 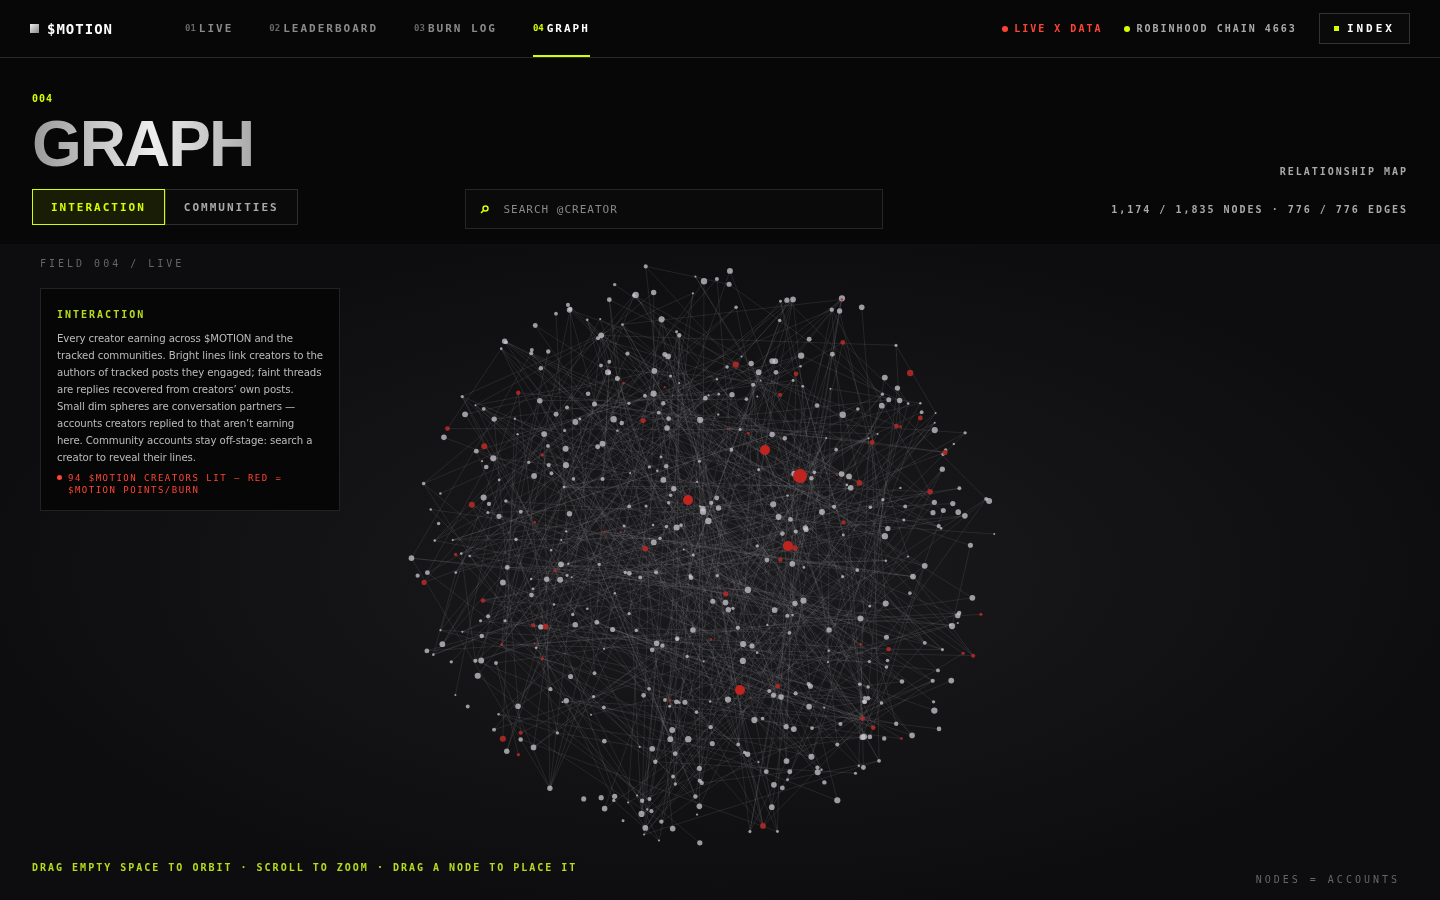 I want to click on mode-tab: INTERACTION, so click(x=98, y=207).